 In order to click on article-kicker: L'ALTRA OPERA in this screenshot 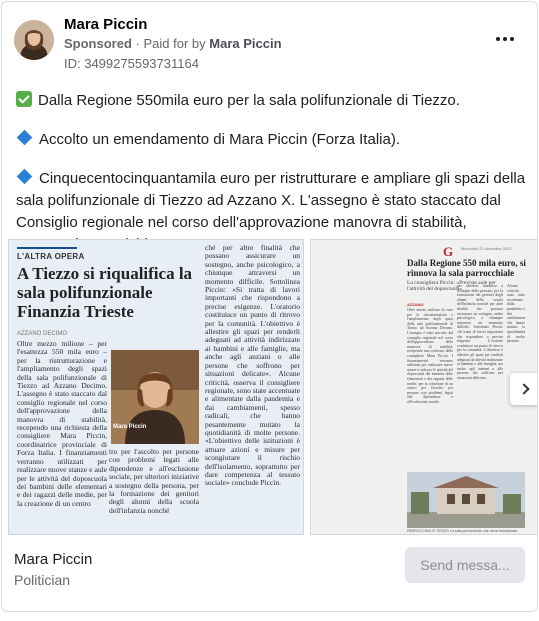, I will do `click(51, 254)`.